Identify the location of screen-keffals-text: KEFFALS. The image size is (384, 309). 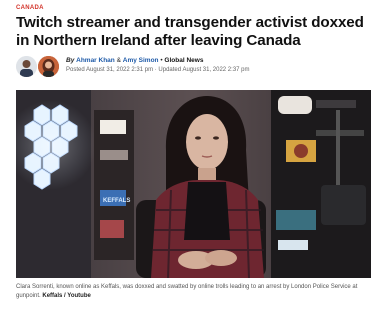
(116, 201).